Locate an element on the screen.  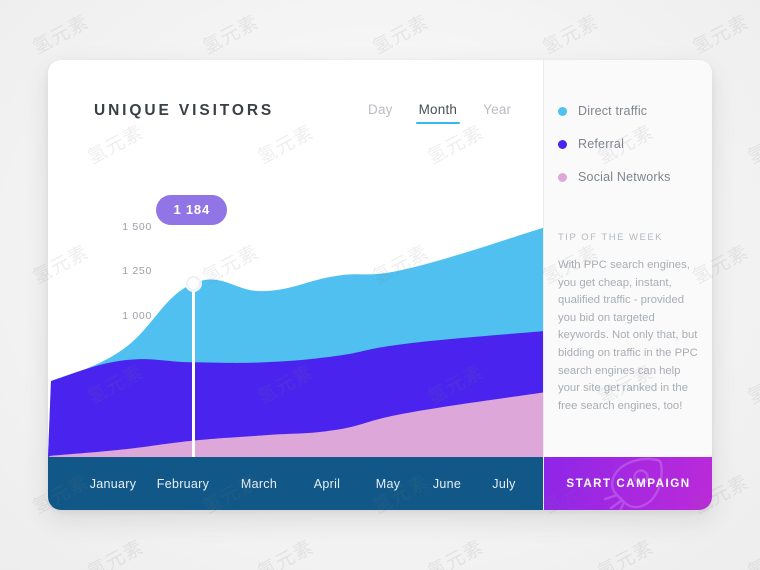
legend-item-referral: Referral is located at coordinates (614, 144).